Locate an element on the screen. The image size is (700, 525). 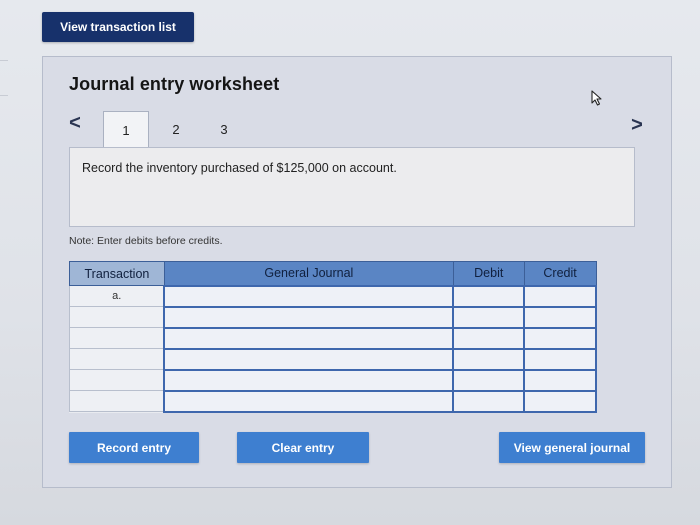
clear-entry-button: Clear entry is located at coordinates (303, 447).